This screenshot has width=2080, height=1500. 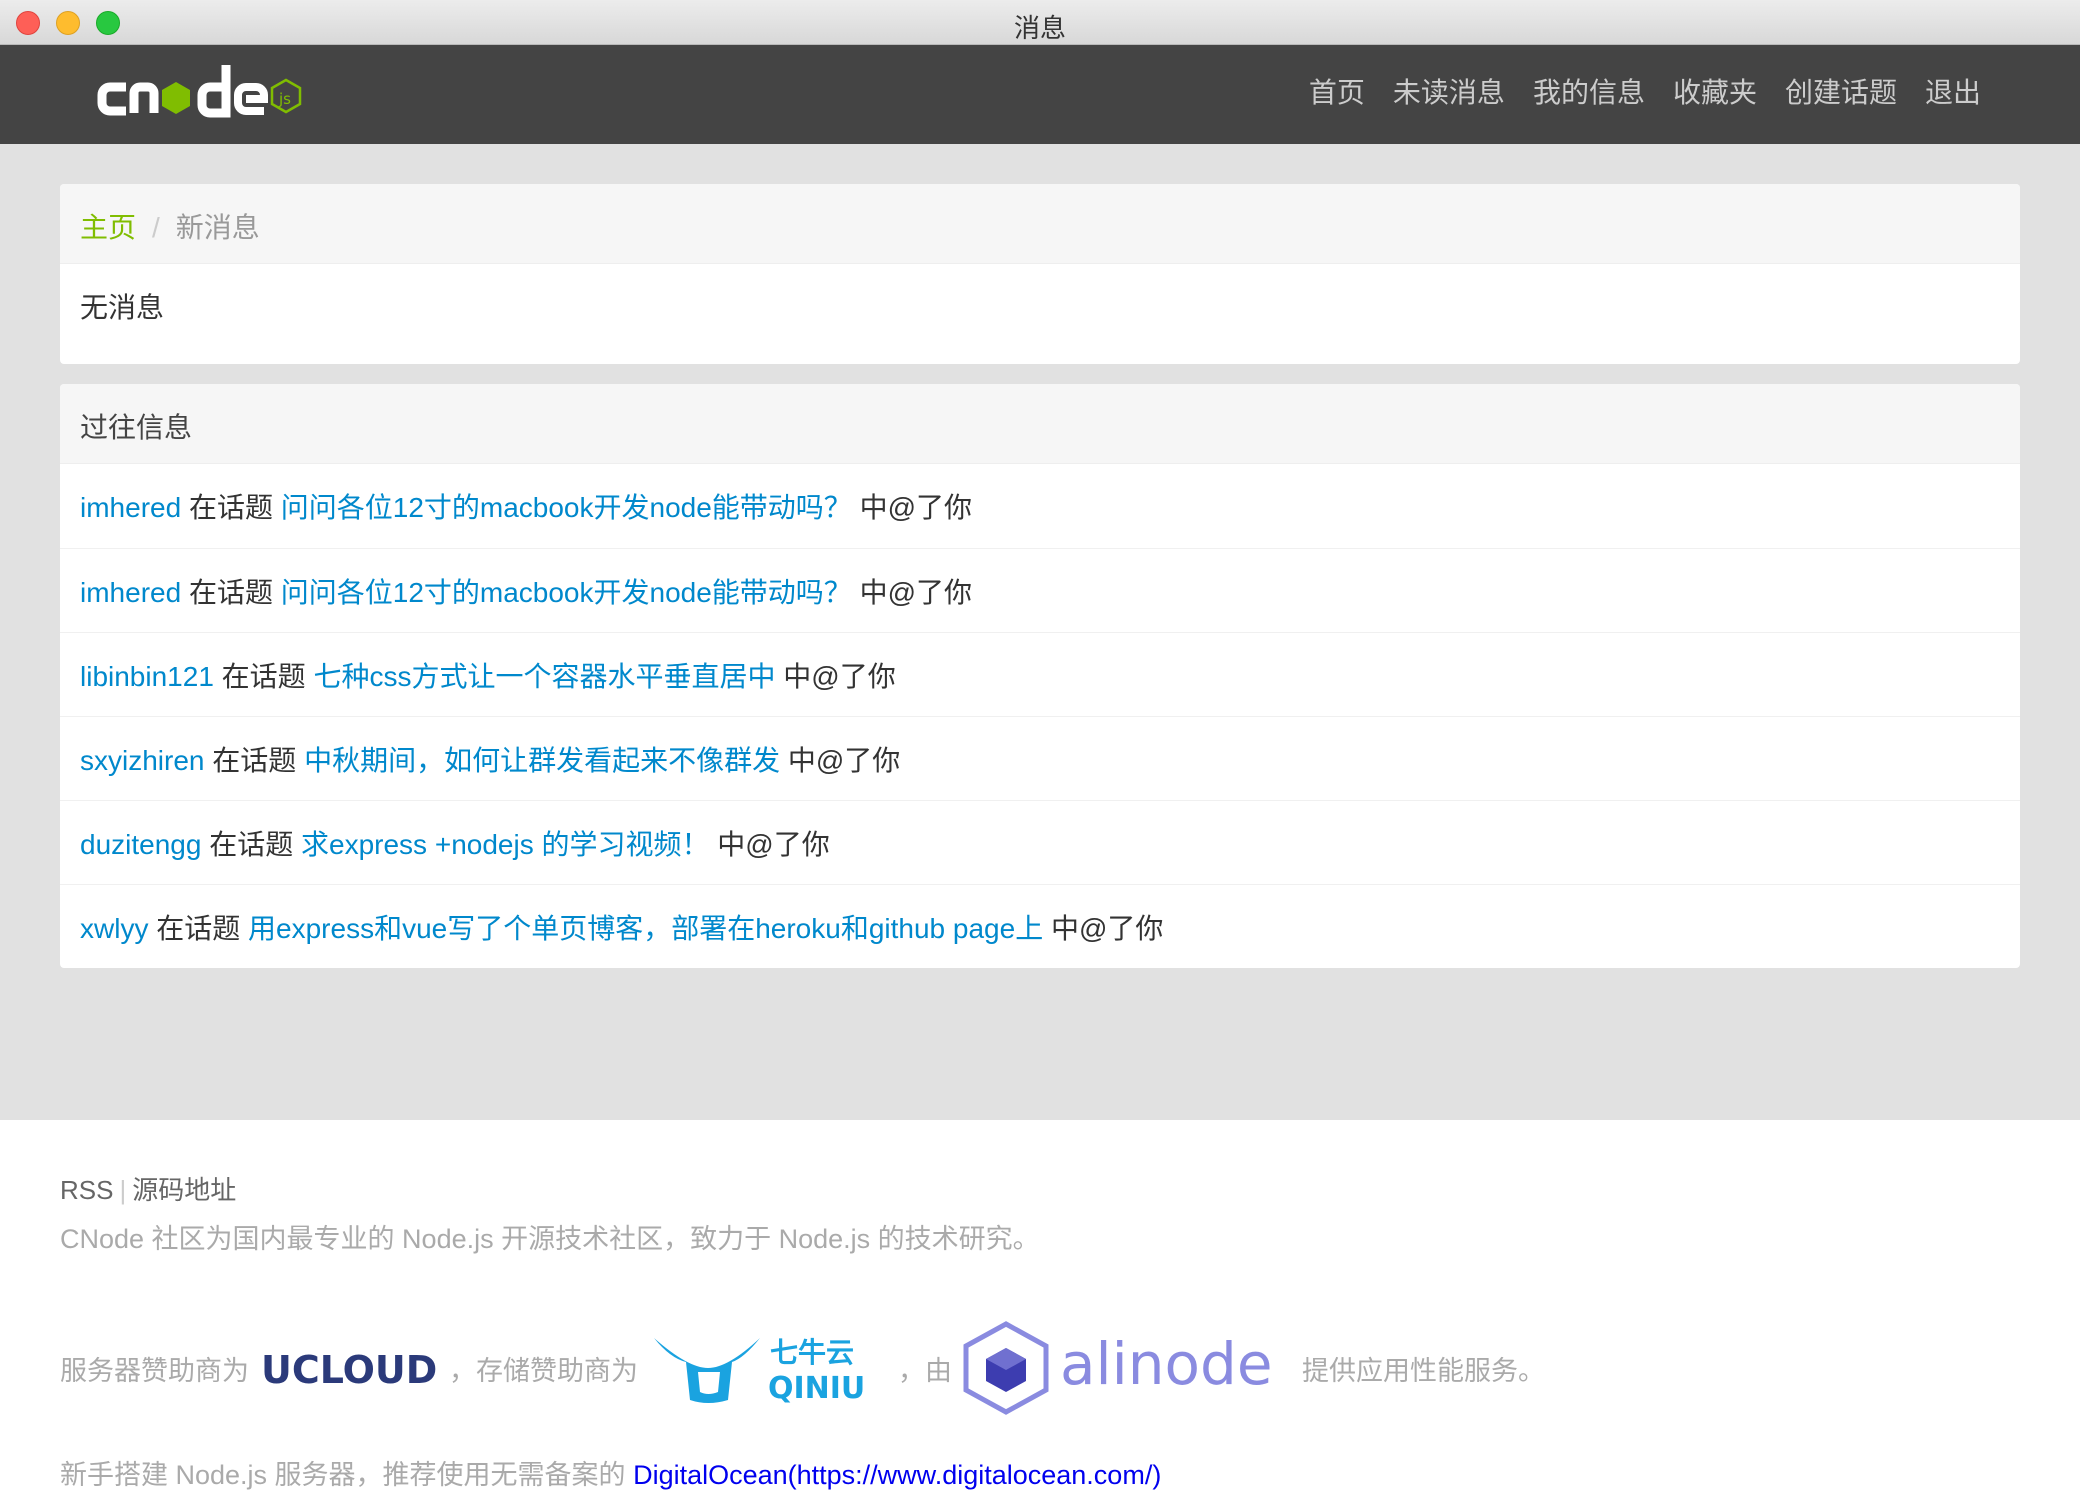 What do you see at coordinates (1040, 224) in the screenshot?
I see `breadcrumb: 主页 / 新消息` at bounding box center [1040, 224].